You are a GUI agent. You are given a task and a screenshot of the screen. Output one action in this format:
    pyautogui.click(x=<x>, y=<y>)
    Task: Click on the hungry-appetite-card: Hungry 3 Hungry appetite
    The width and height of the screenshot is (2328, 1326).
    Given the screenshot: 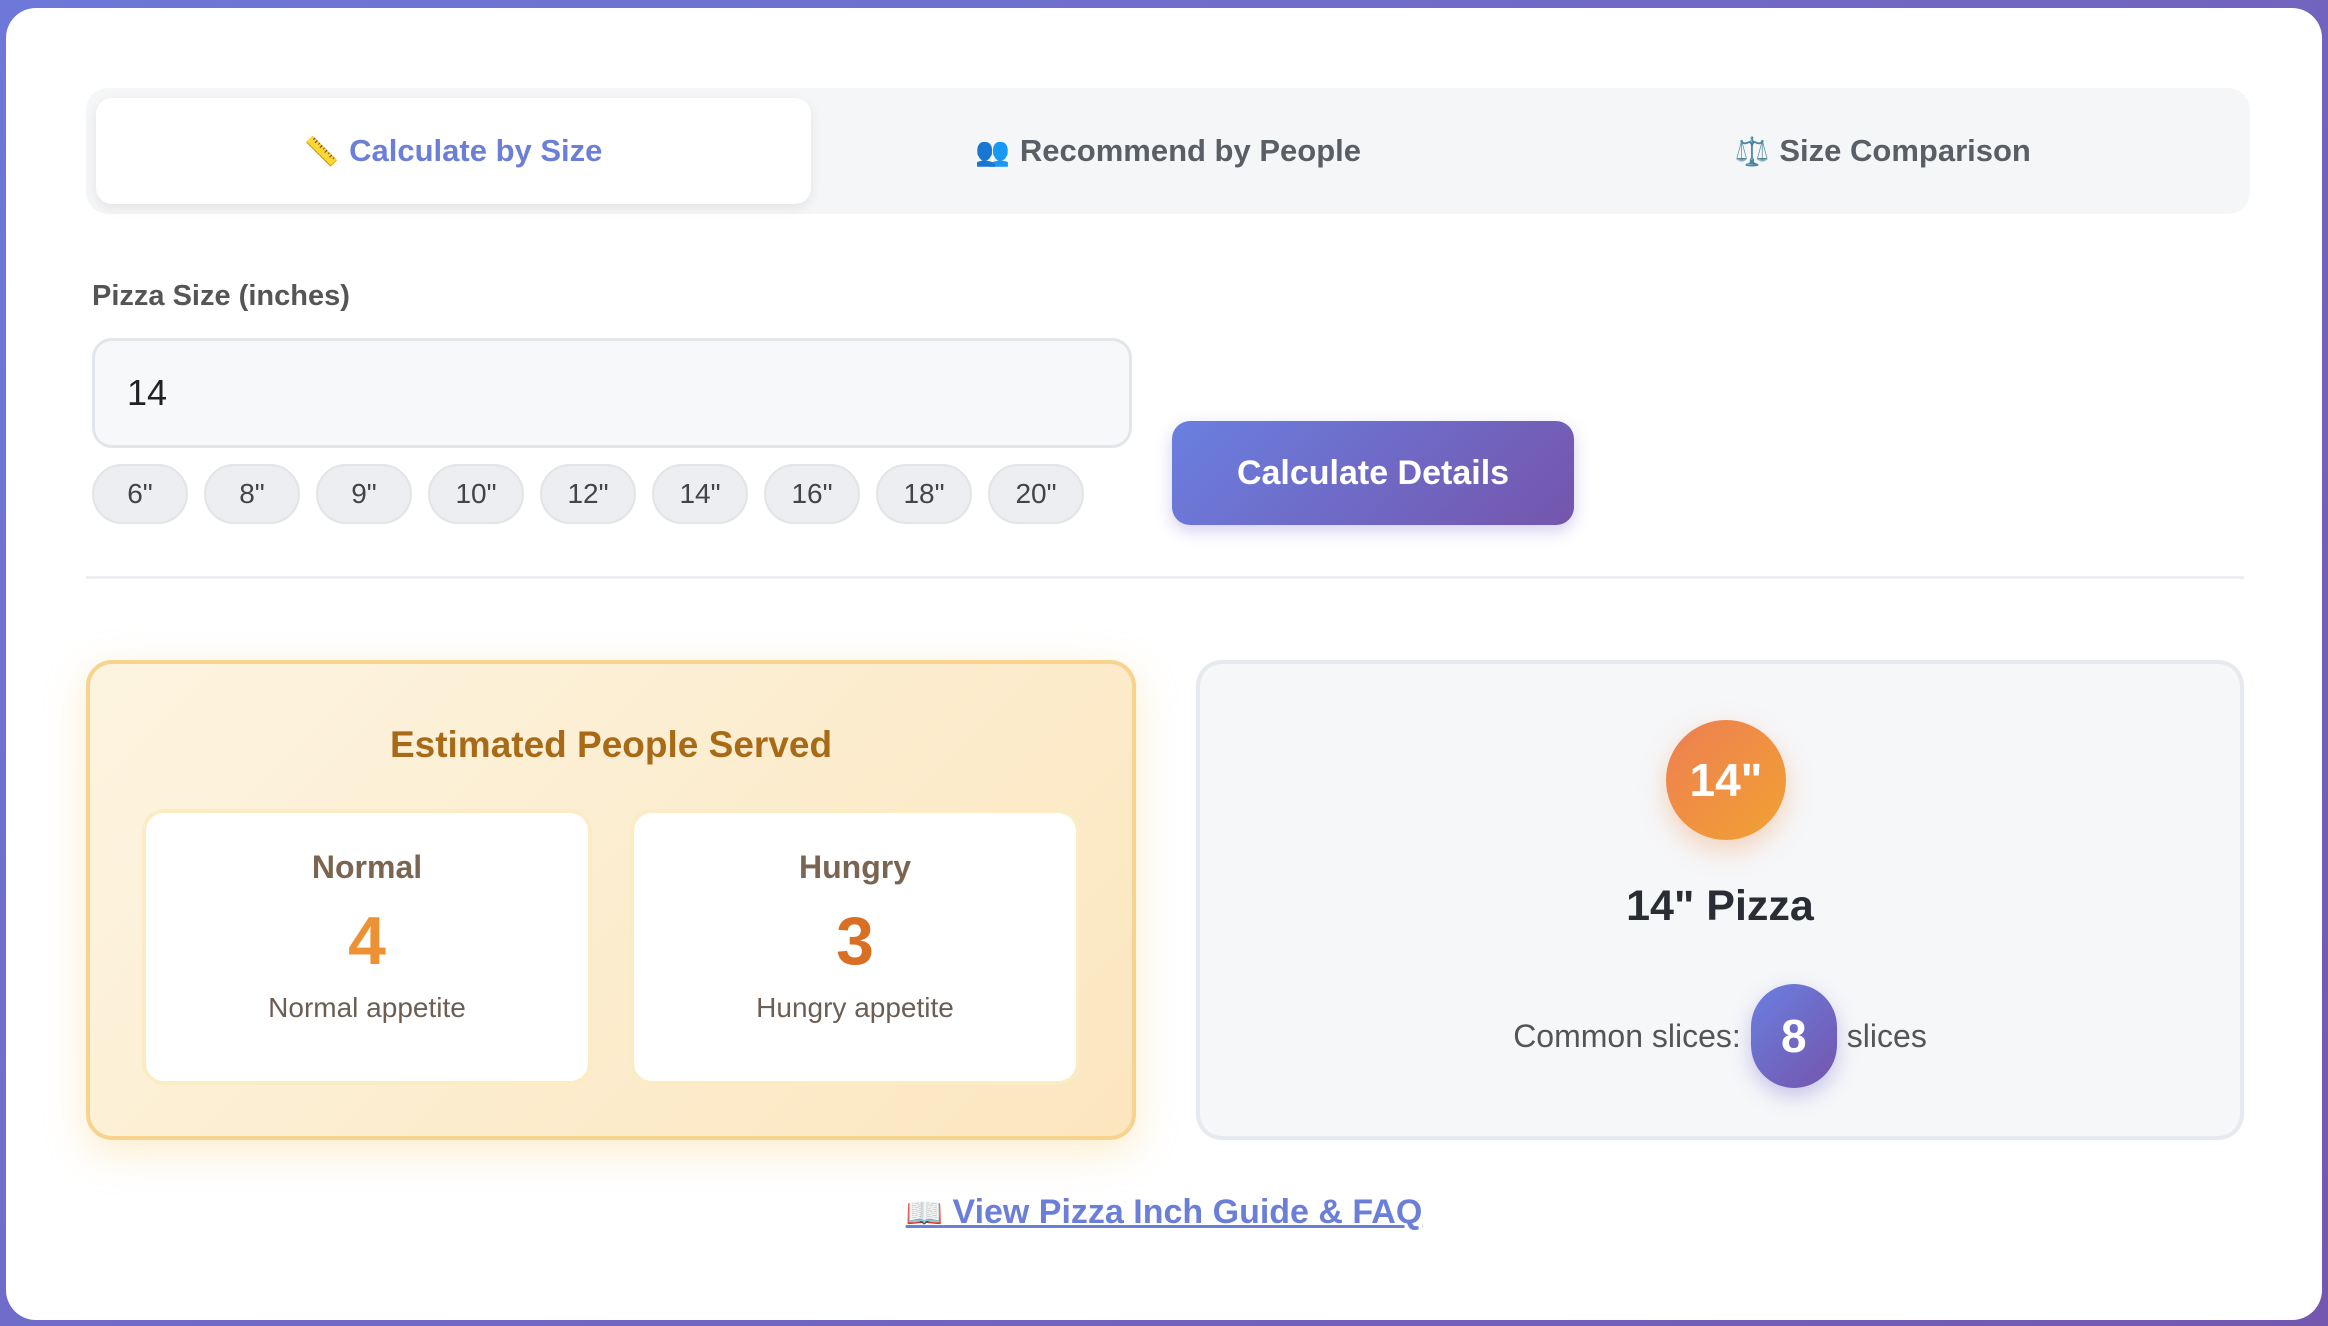 What is the action you would take?
    pyautogui.click(x=855, y=947)
    